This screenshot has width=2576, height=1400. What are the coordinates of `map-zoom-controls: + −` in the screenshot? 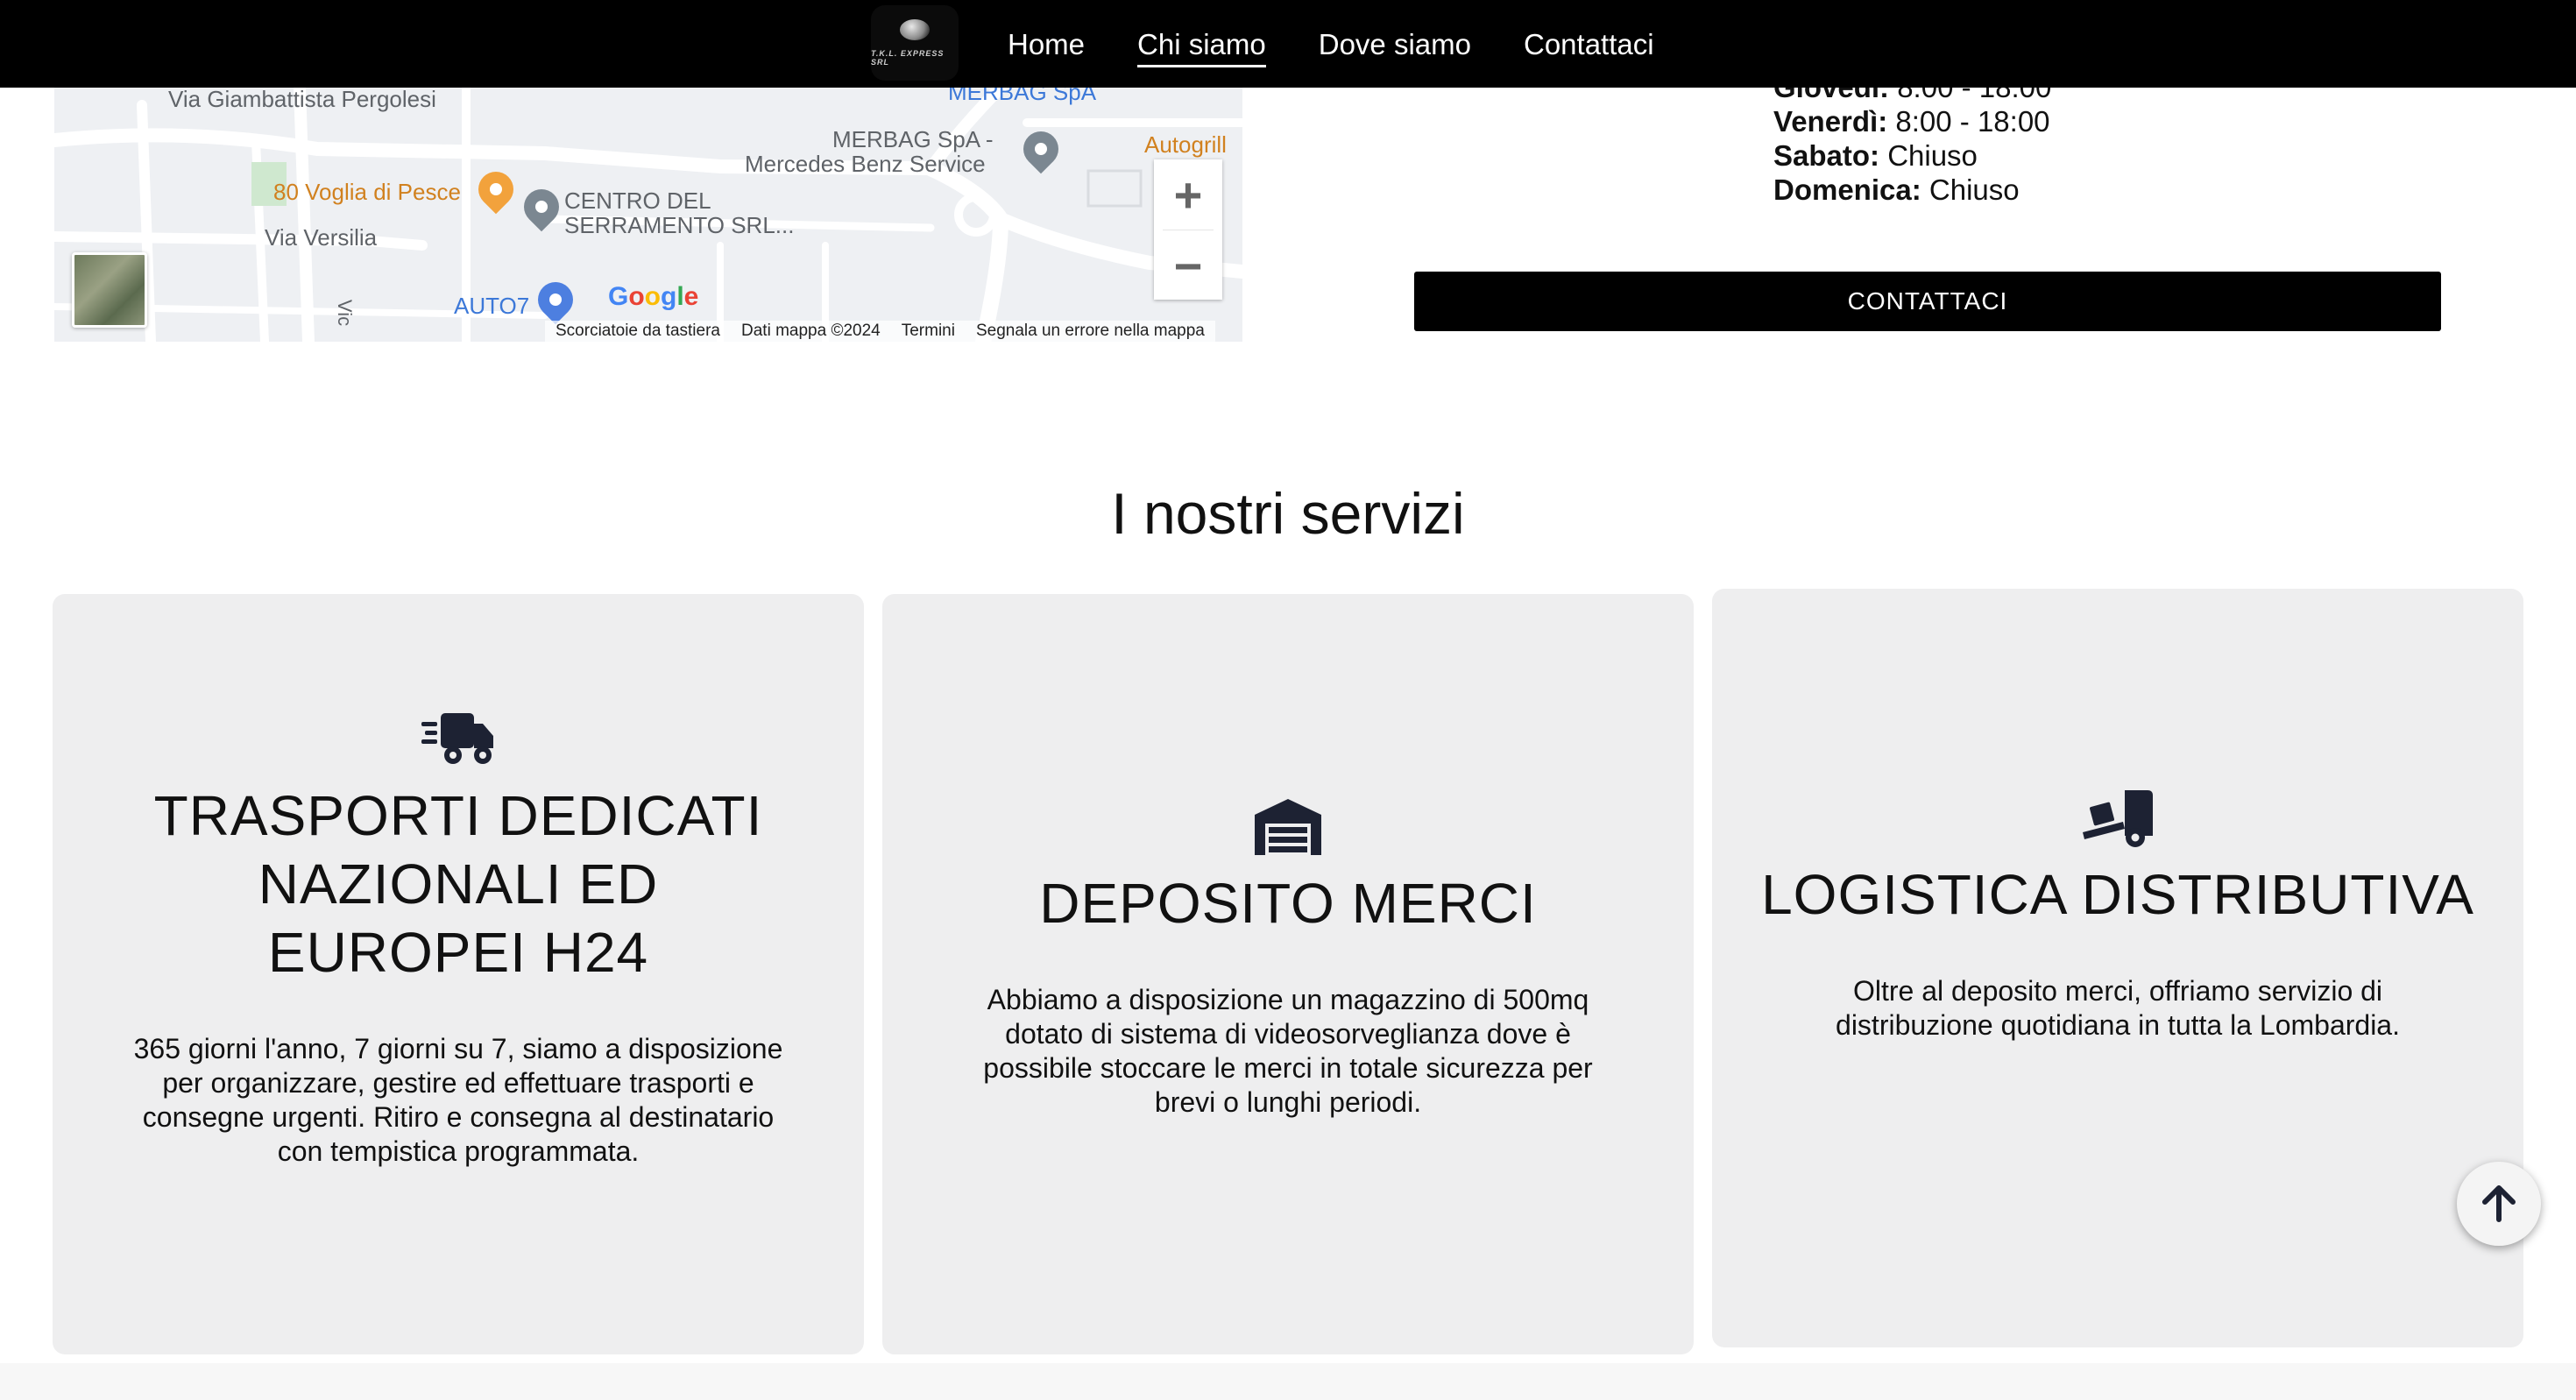 It's located at (1188, 229).